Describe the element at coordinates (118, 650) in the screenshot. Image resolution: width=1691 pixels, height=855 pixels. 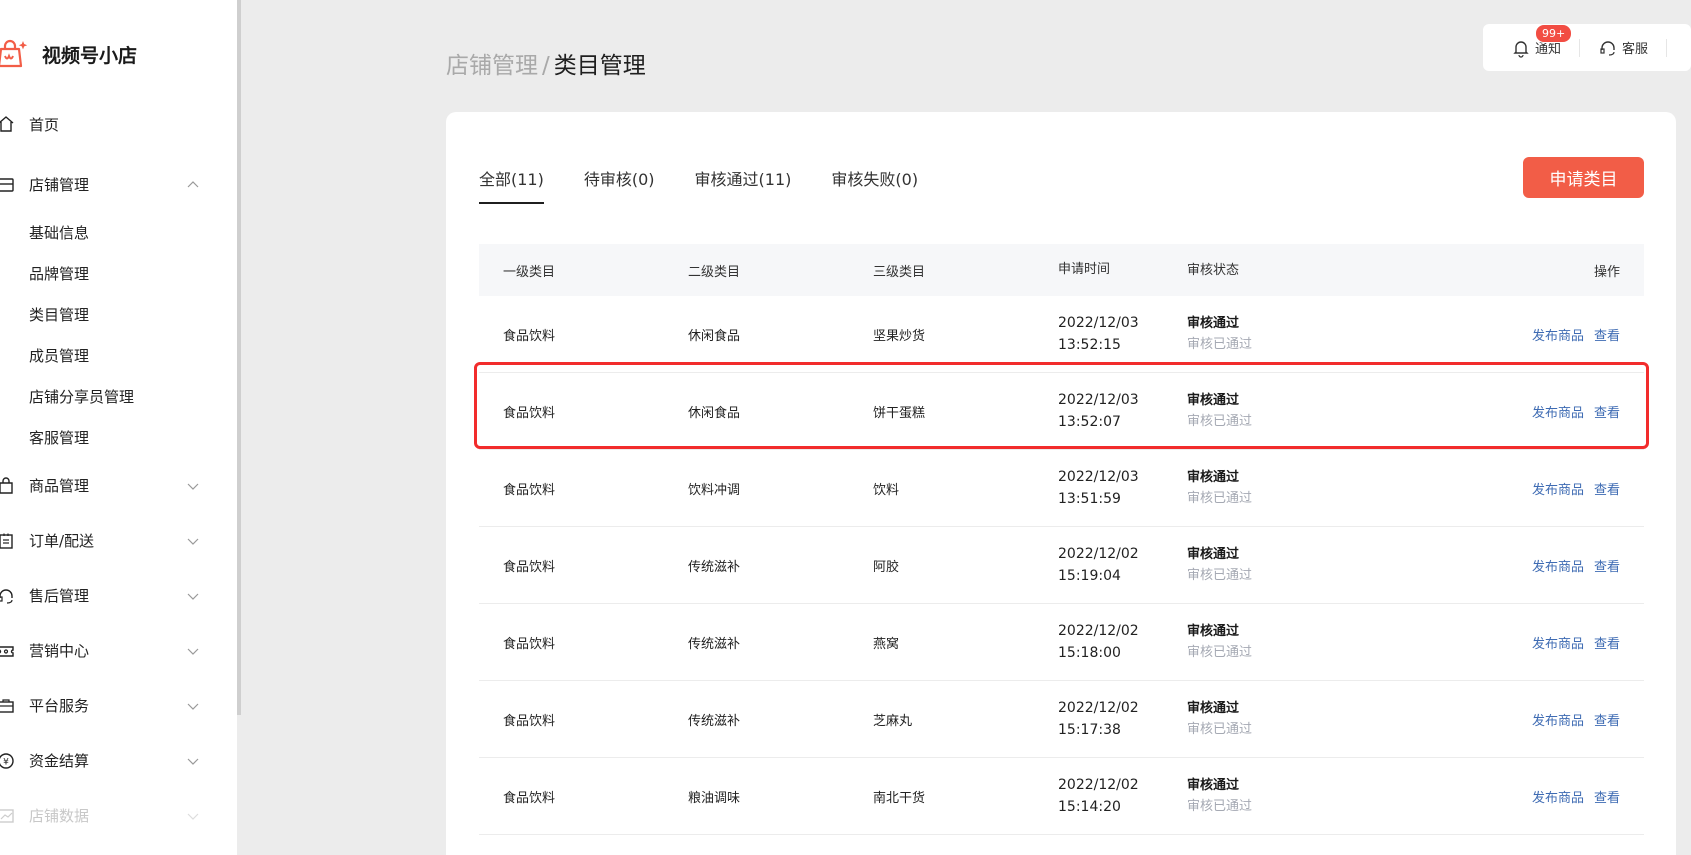
I see `sidebar-item-marketing: 营销中心` at that location.